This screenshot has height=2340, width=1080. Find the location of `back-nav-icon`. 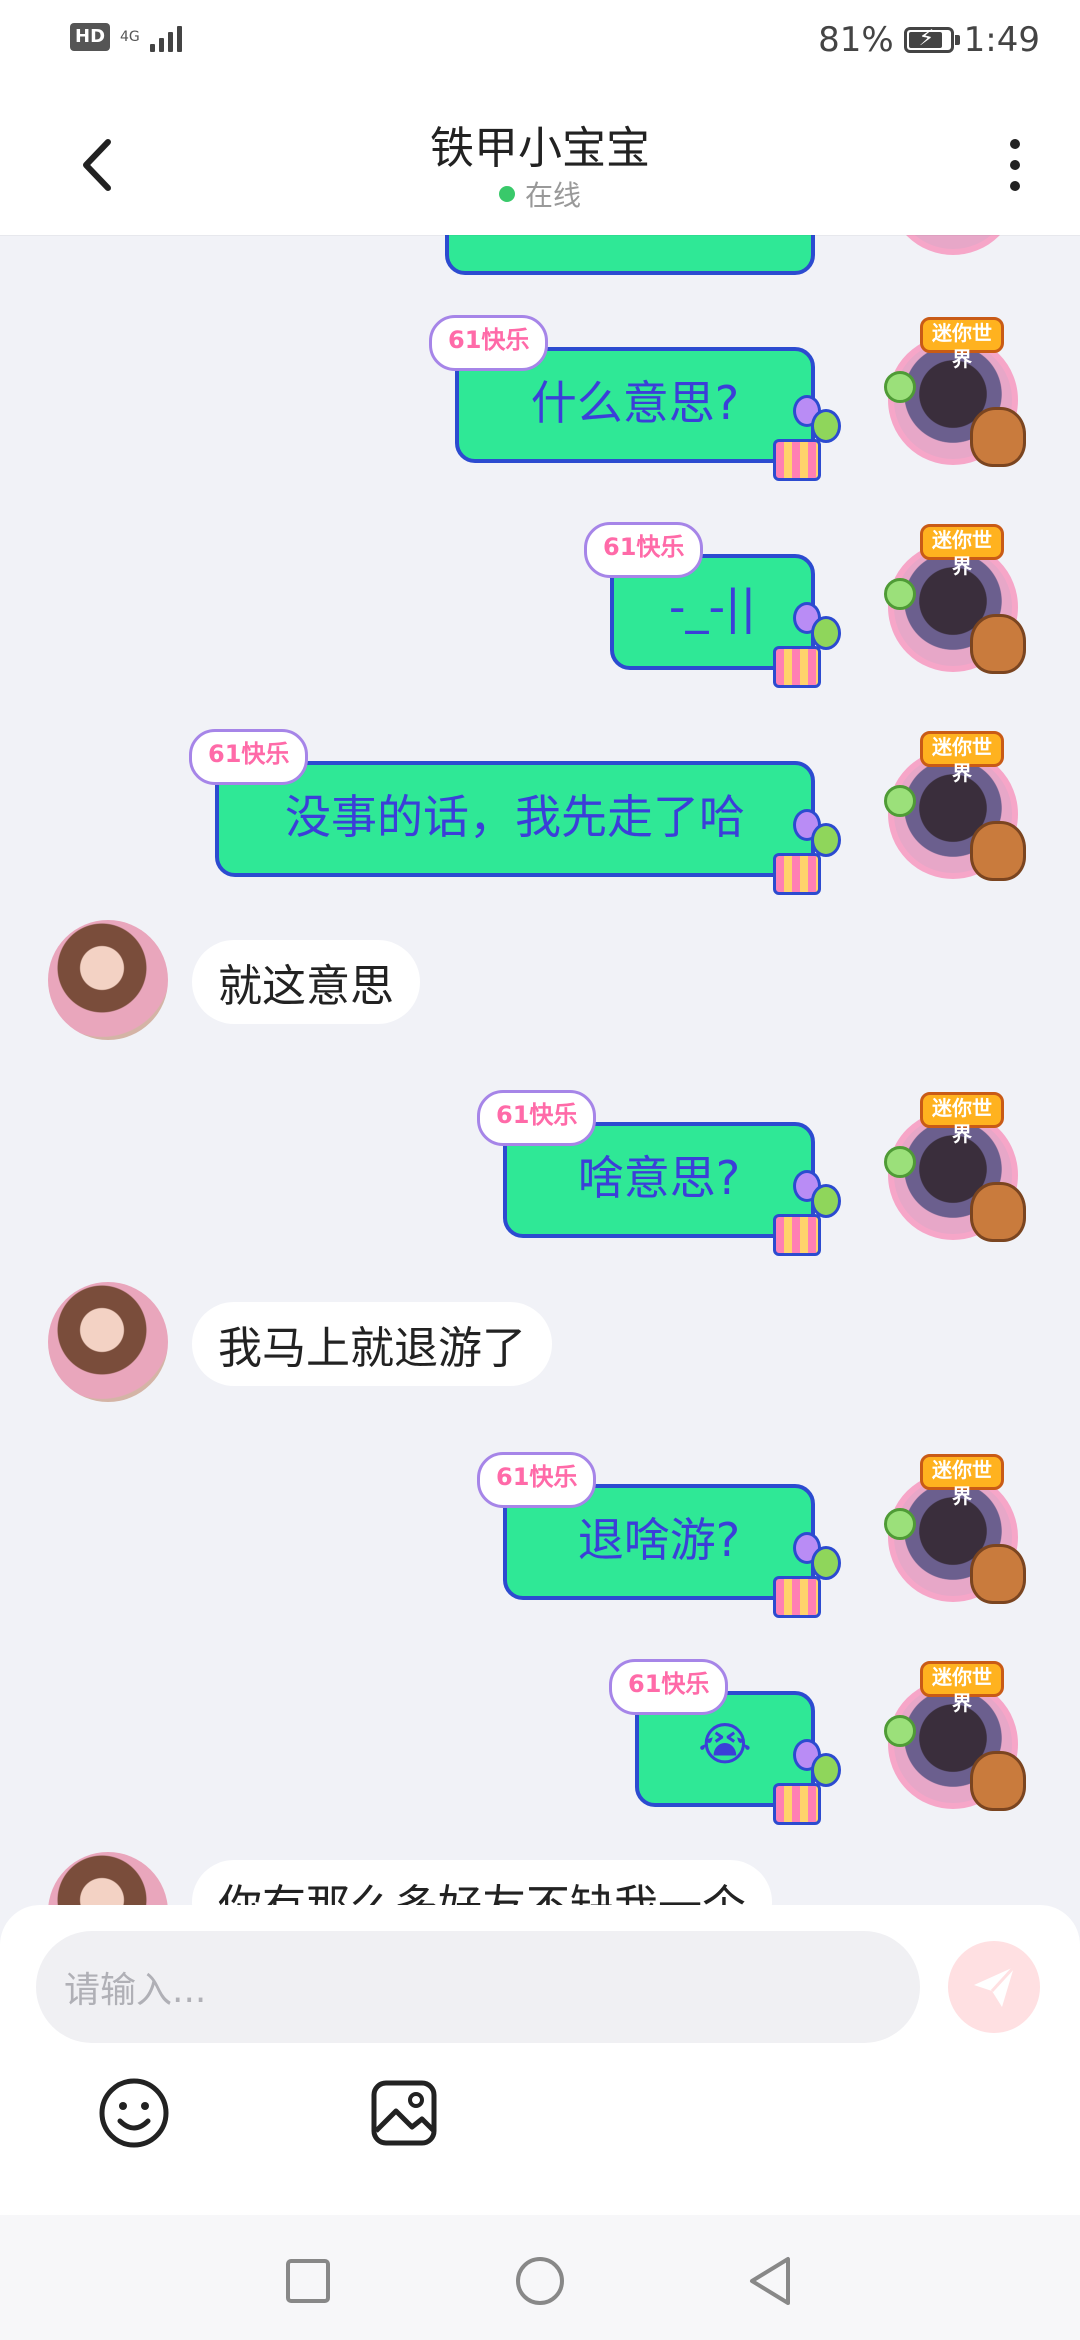

back-nav-icon is located at coordinates (772, 2281).